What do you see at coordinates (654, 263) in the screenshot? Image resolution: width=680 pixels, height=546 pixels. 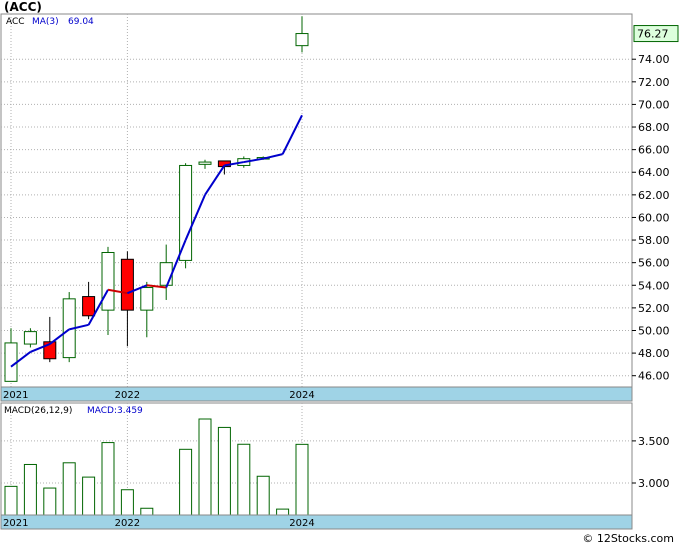 I see `price-y-tick-label: 56.00` at bounding box center [654, 263].